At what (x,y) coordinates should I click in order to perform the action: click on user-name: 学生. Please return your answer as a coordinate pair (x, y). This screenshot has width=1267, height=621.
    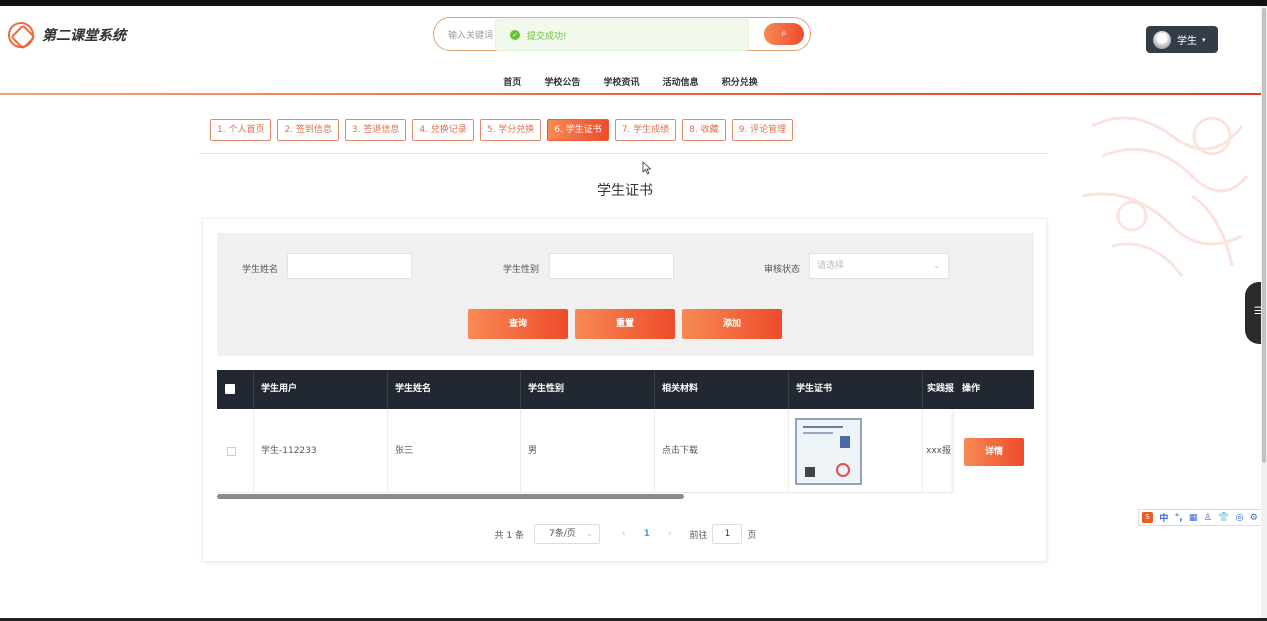
    Looking at the image, I should click on (1187, 41).